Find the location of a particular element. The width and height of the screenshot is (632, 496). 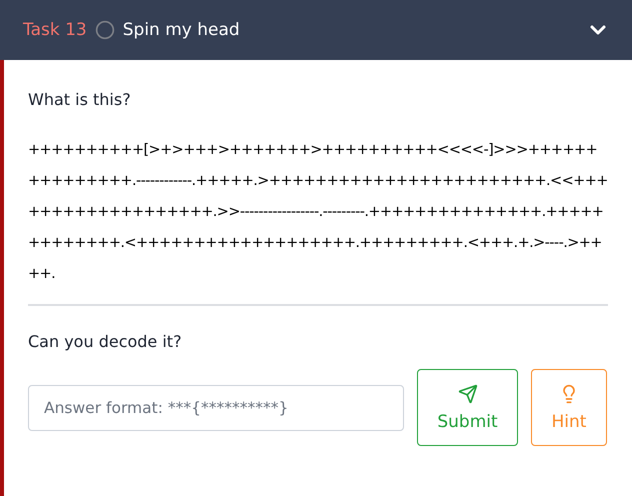

task-number: Task 13 is located at coordinates (55, 30).